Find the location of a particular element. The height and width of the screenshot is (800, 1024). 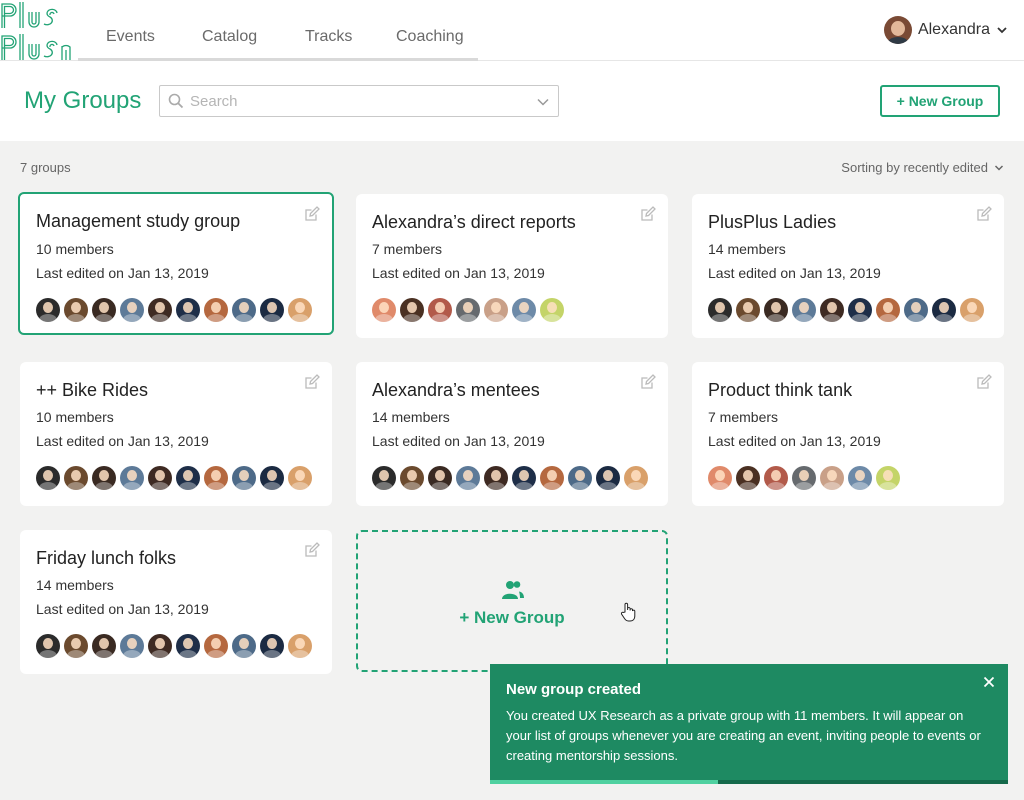

group-member-count: 7 members is located at coordinates (407, 249).